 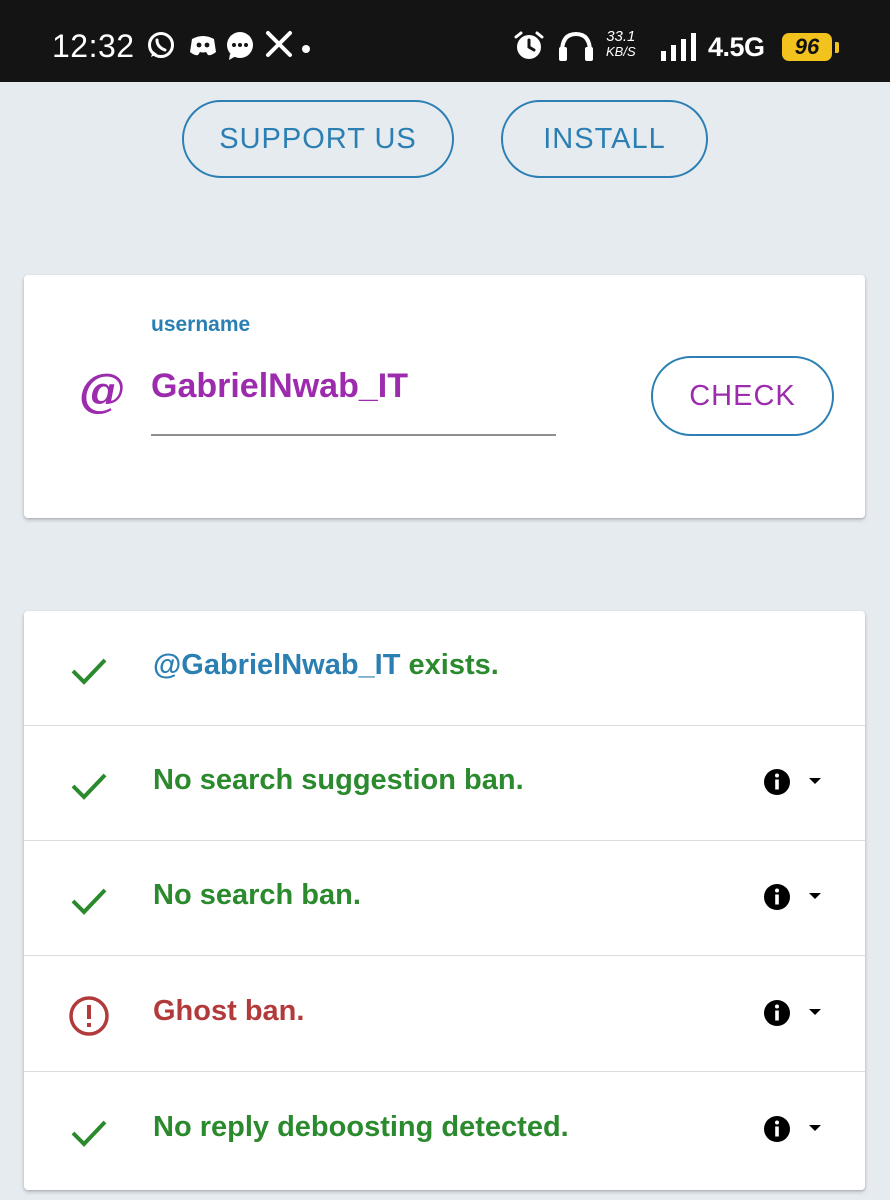 I want to click on discord-icon, so click(x=203, y=47).